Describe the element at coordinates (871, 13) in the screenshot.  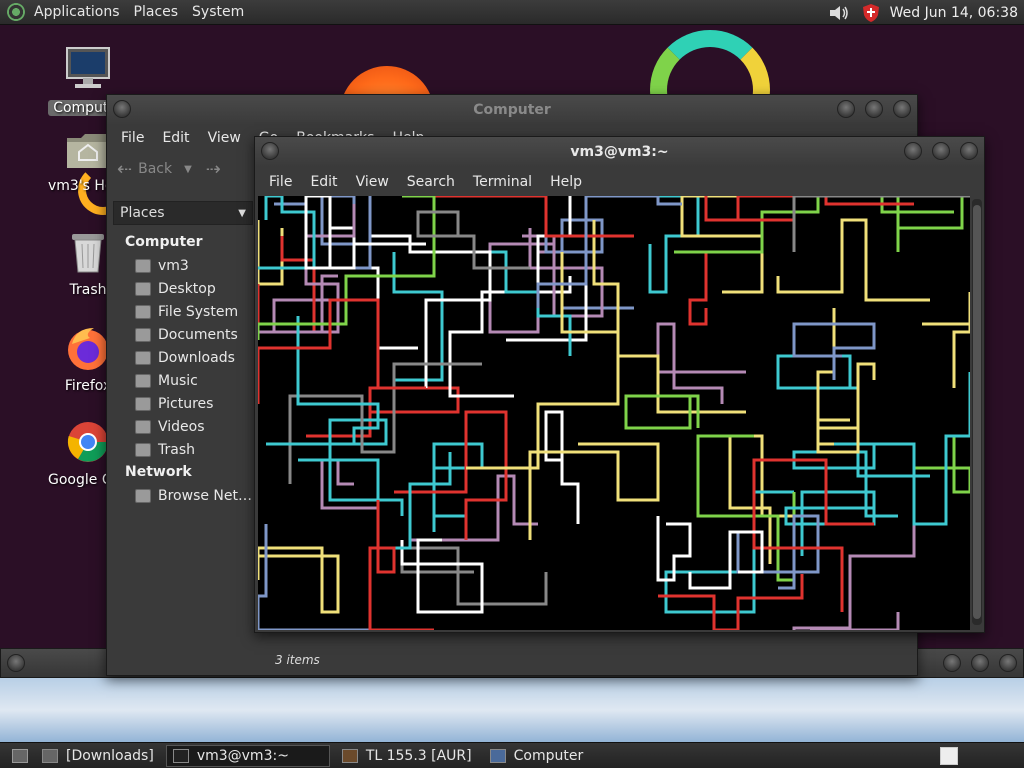
I see `shield-icon` at that location.